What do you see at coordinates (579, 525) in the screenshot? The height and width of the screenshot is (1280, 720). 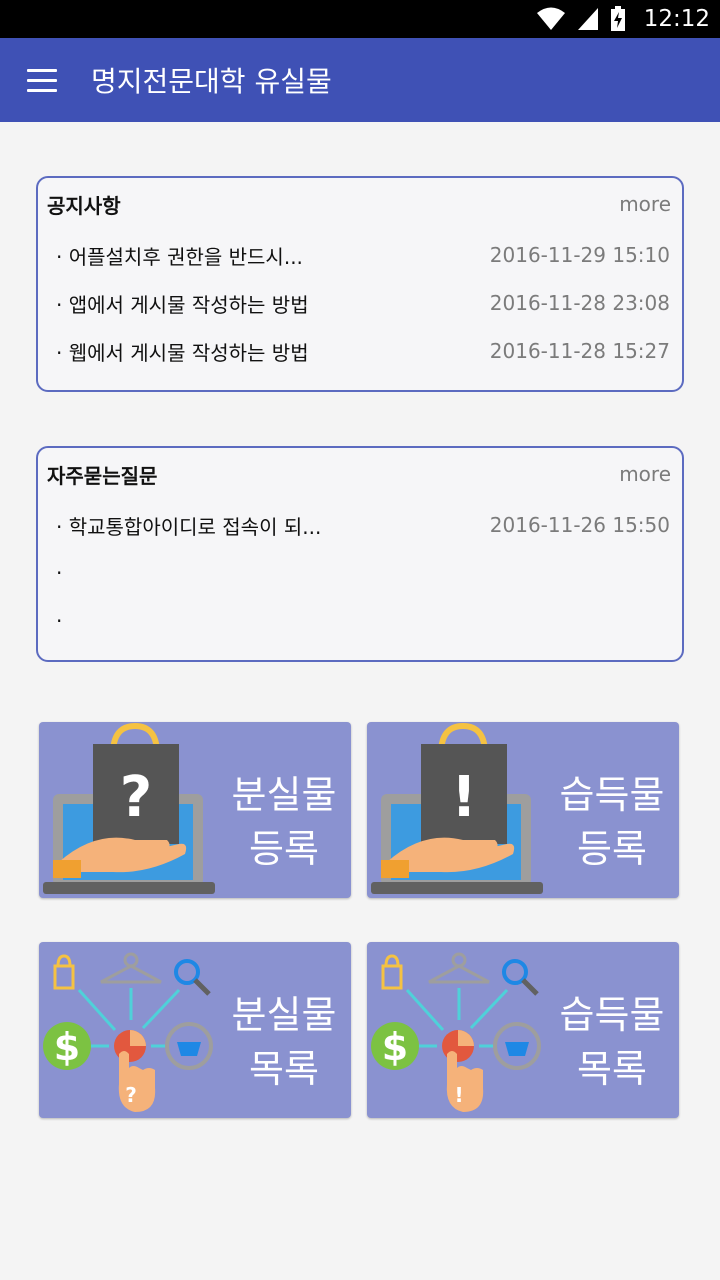 I see `faq-item-date: 2016-11-26 15:50` at bounding box center [579, 525].